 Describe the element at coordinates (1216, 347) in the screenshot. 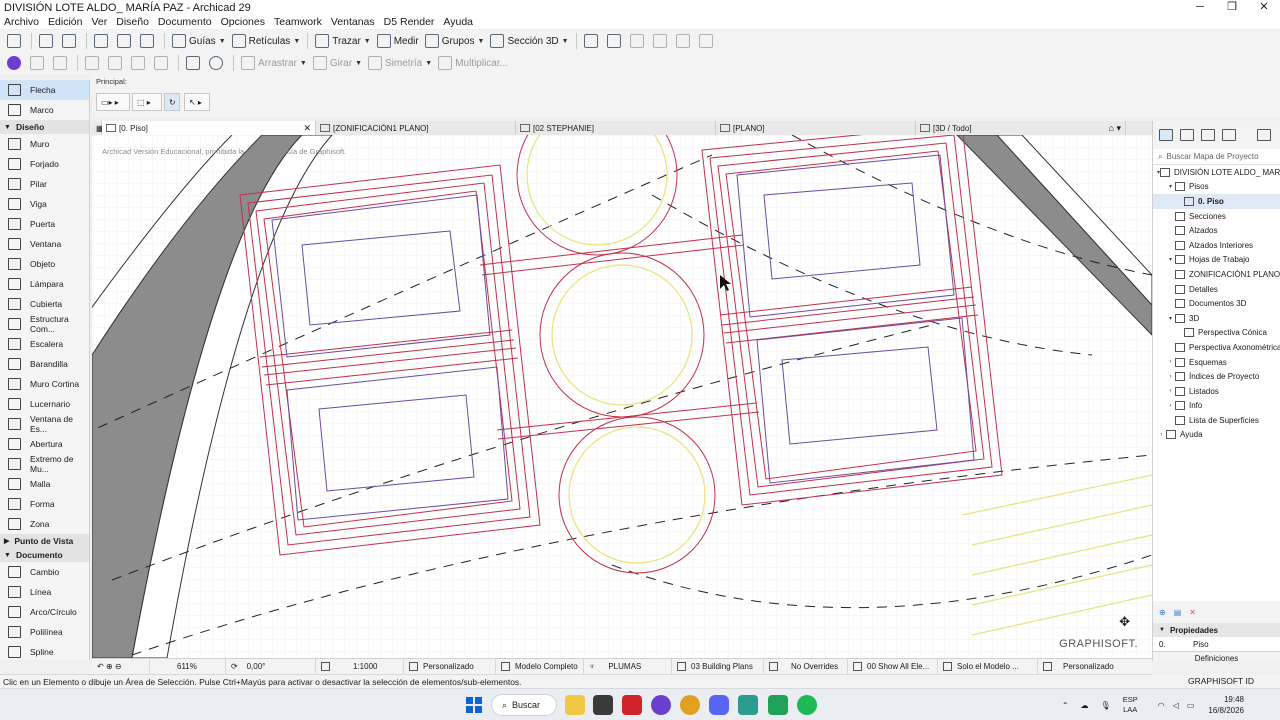

I see `navigator-item-perspectiva-axonometrica: Perspectiva Axonométrica` at that location.